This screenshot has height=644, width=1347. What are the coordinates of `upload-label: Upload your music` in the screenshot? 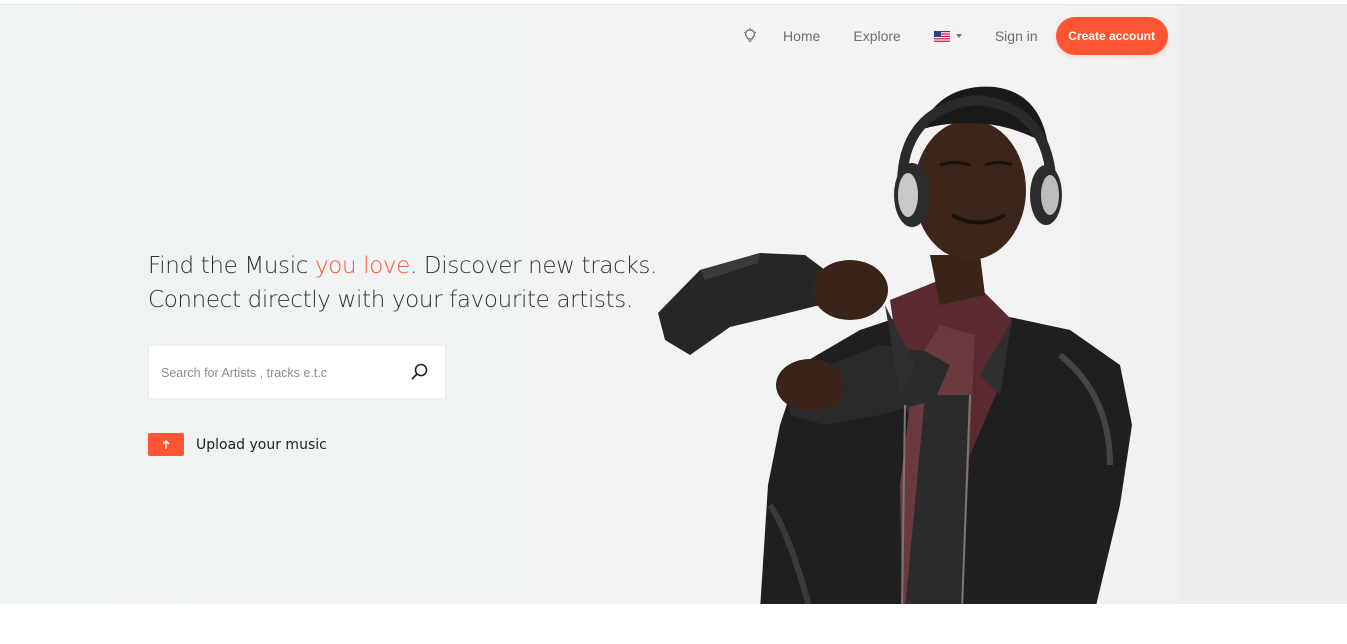 It's located at (261, 445).